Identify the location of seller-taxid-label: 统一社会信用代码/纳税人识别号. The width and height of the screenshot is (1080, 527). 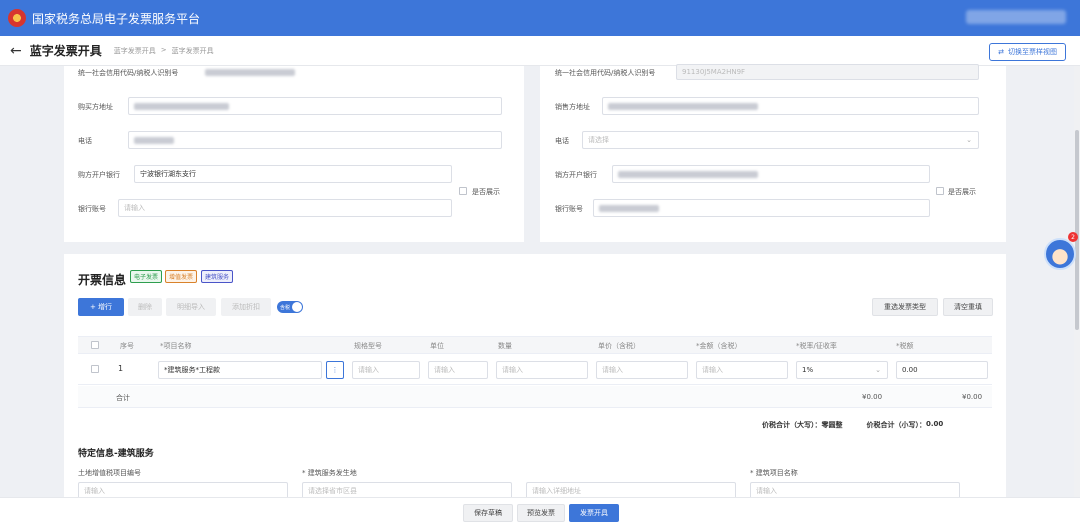
(605, 73).